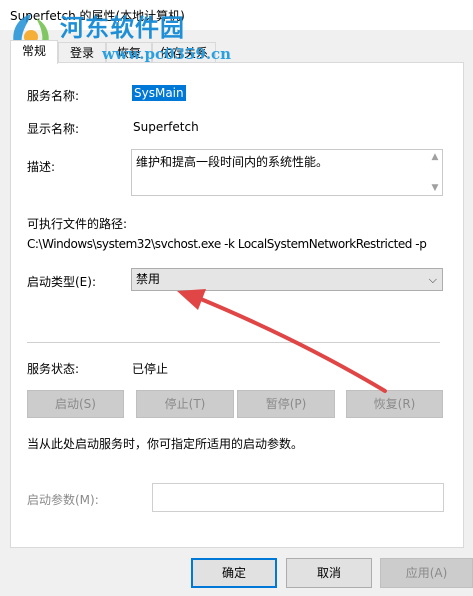 The width and height of the screenshot is (473, 596). Describe the element at coordinates (167, 54) in the screenshot. I see `watermark-url: www.pc0359.cn` at that location.